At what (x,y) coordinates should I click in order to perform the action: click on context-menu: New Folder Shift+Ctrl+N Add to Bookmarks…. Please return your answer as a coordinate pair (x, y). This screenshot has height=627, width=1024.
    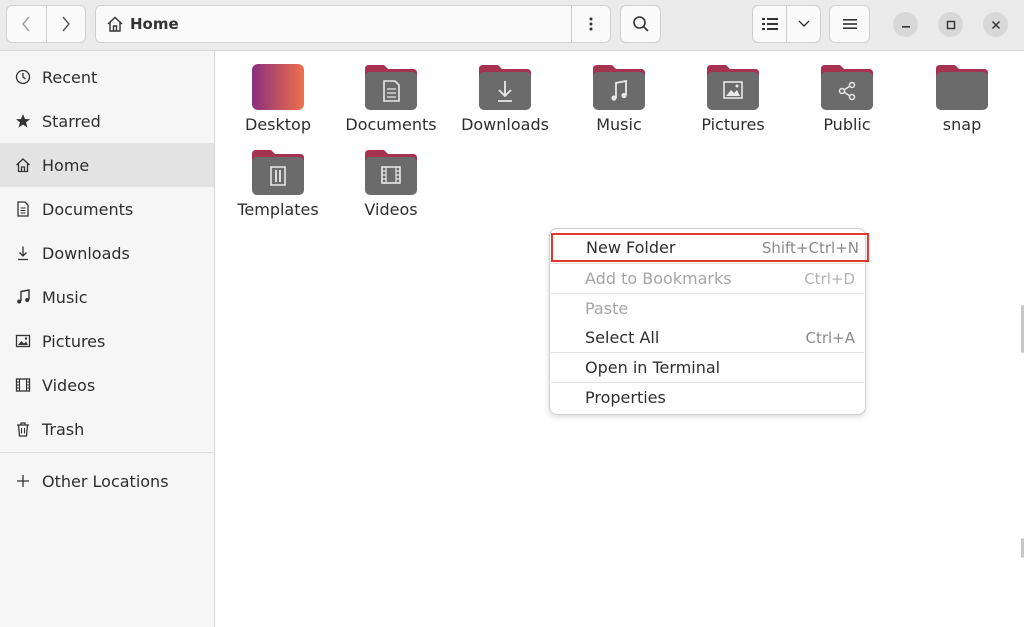
    Looking at the image, I should click on (709, 321).